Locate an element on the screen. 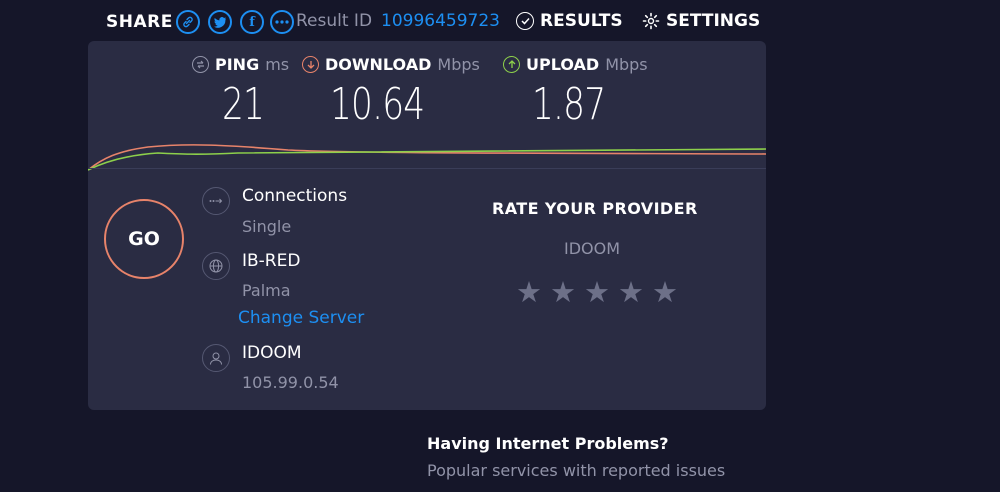  isp-ip: 105.99.0.54 is located at coordinates (290, 382).